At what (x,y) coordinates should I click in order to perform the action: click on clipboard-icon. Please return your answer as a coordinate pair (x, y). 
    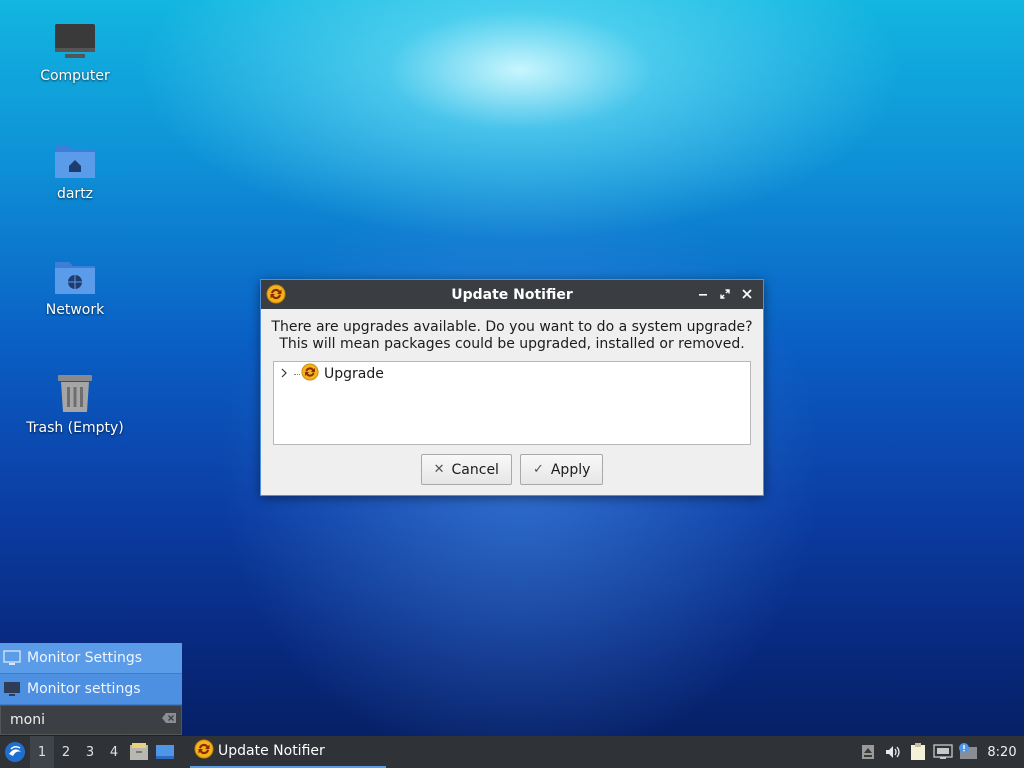
    Looking at the image, I should click on (917, 752).